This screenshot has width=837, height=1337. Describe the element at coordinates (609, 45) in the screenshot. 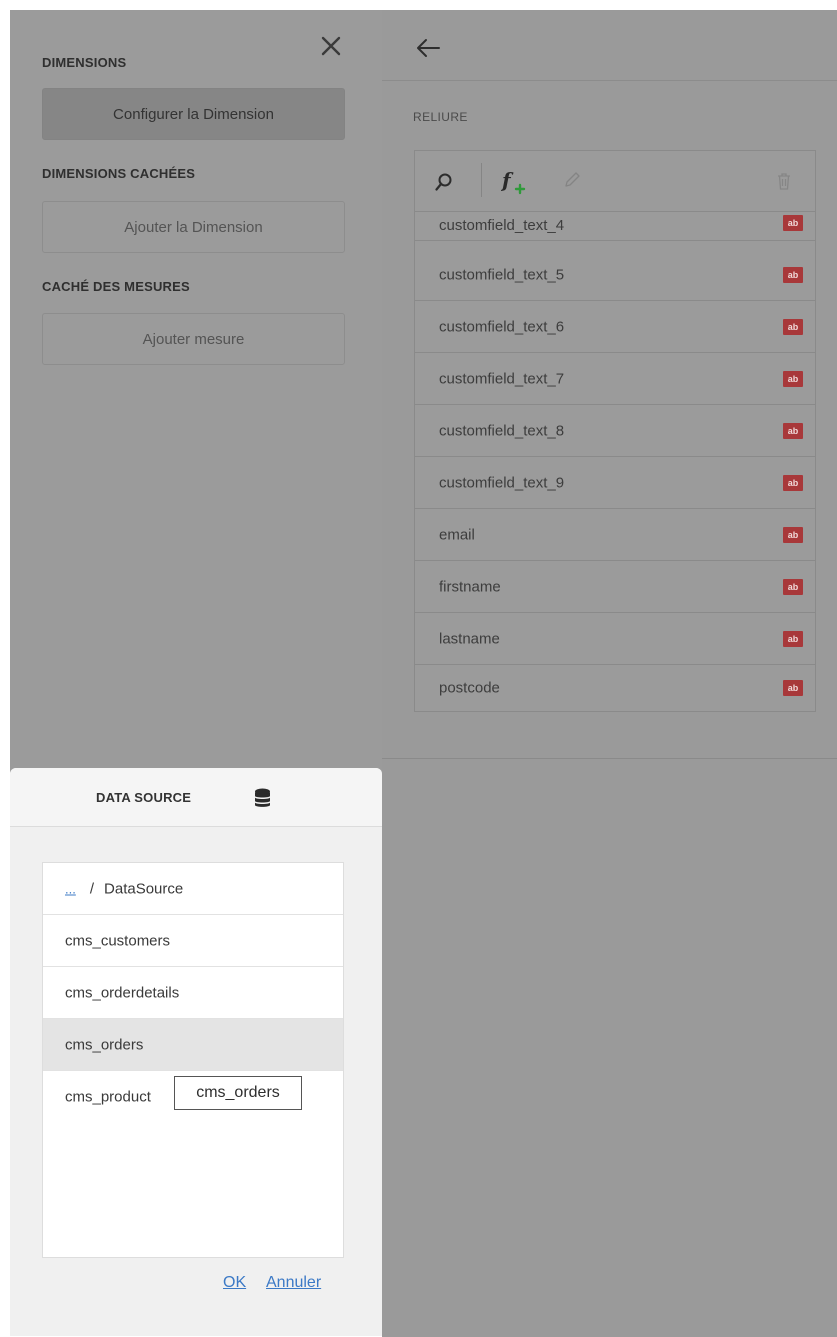

I see `binding-panel-header` at that location.